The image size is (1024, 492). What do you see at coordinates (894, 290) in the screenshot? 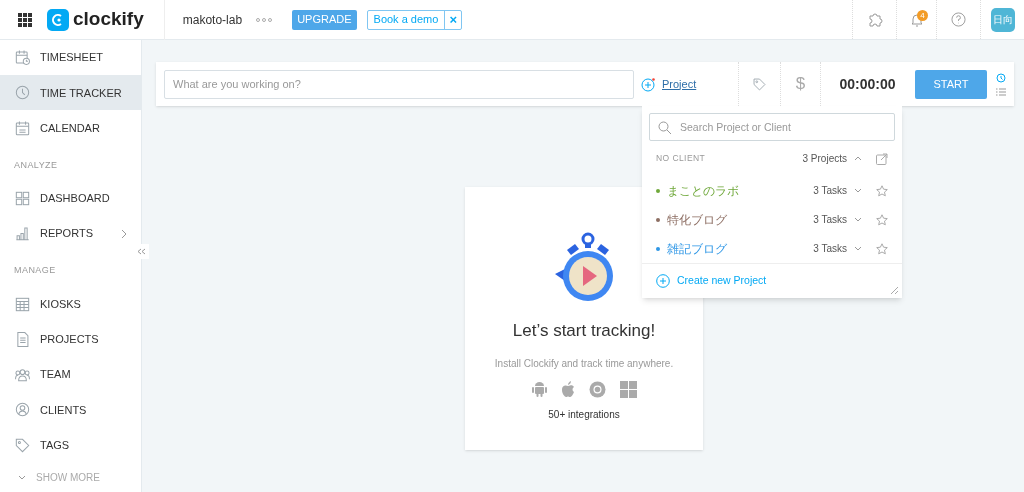
I see `resize-handle-icon` at bounding box center [894, 290].